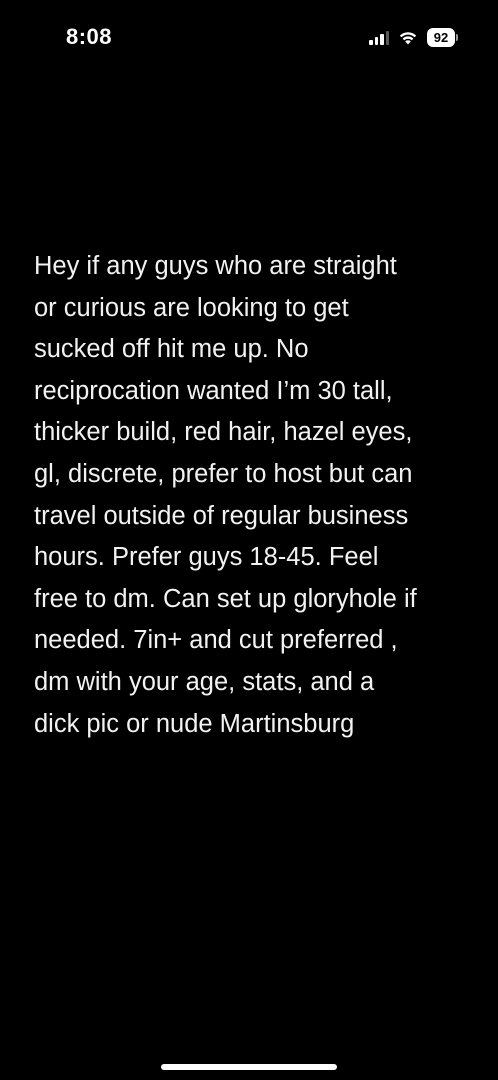  I want to click on wifi-icon, so click(408, 37).